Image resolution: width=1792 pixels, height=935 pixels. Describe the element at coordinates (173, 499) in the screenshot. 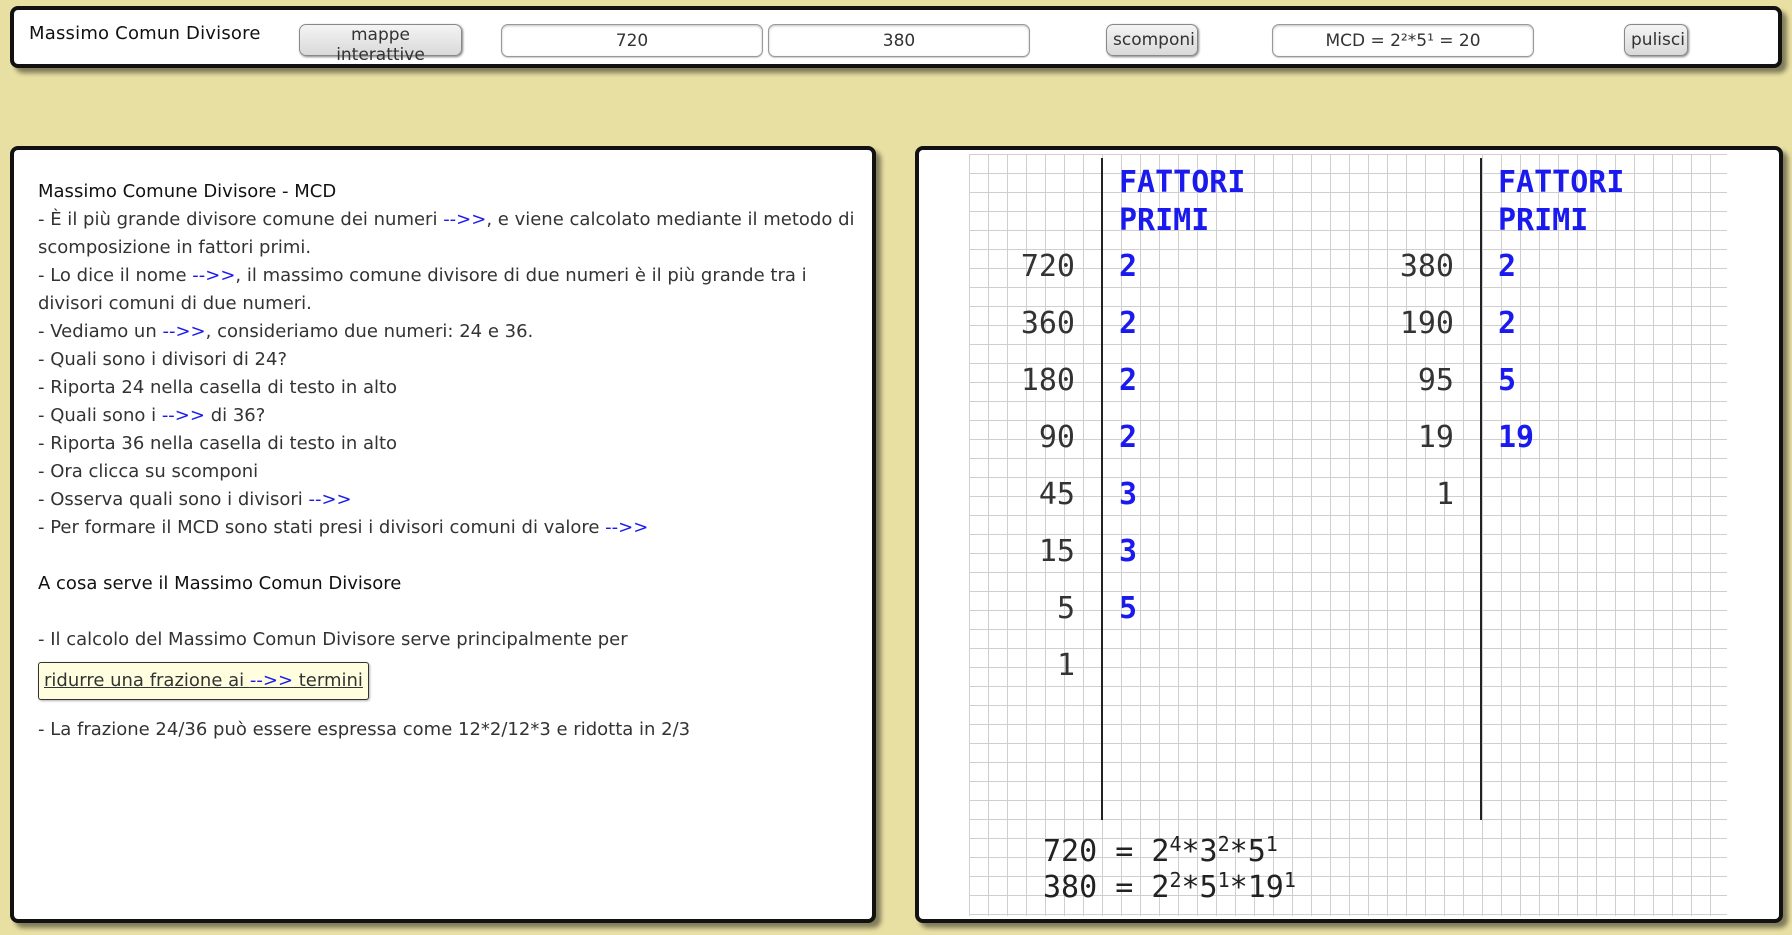

I see `info-text-segment: - Osserva quali sono i divisori` at that location.